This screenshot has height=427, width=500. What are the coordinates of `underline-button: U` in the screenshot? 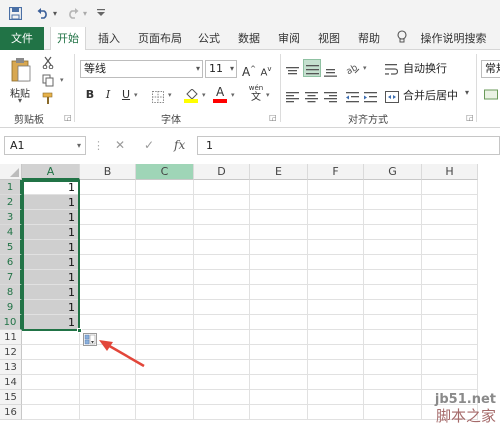 It's located at (126, 95).